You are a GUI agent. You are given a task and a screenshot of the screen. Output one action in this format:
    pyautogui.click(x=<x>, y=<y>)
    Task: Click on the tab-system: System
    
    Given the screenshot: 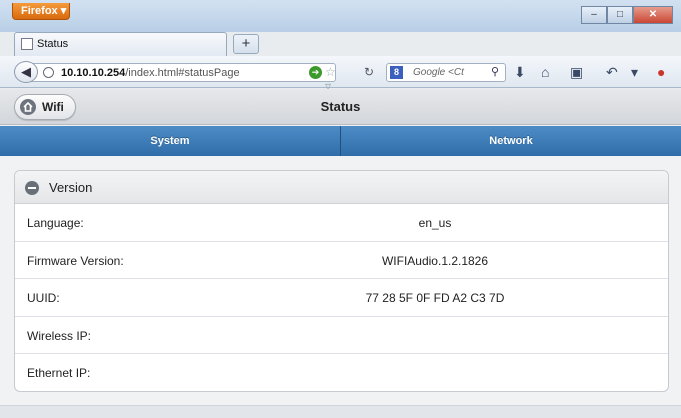 What is the action you would take?
    pyautogui.click(x=170, y=141)
    